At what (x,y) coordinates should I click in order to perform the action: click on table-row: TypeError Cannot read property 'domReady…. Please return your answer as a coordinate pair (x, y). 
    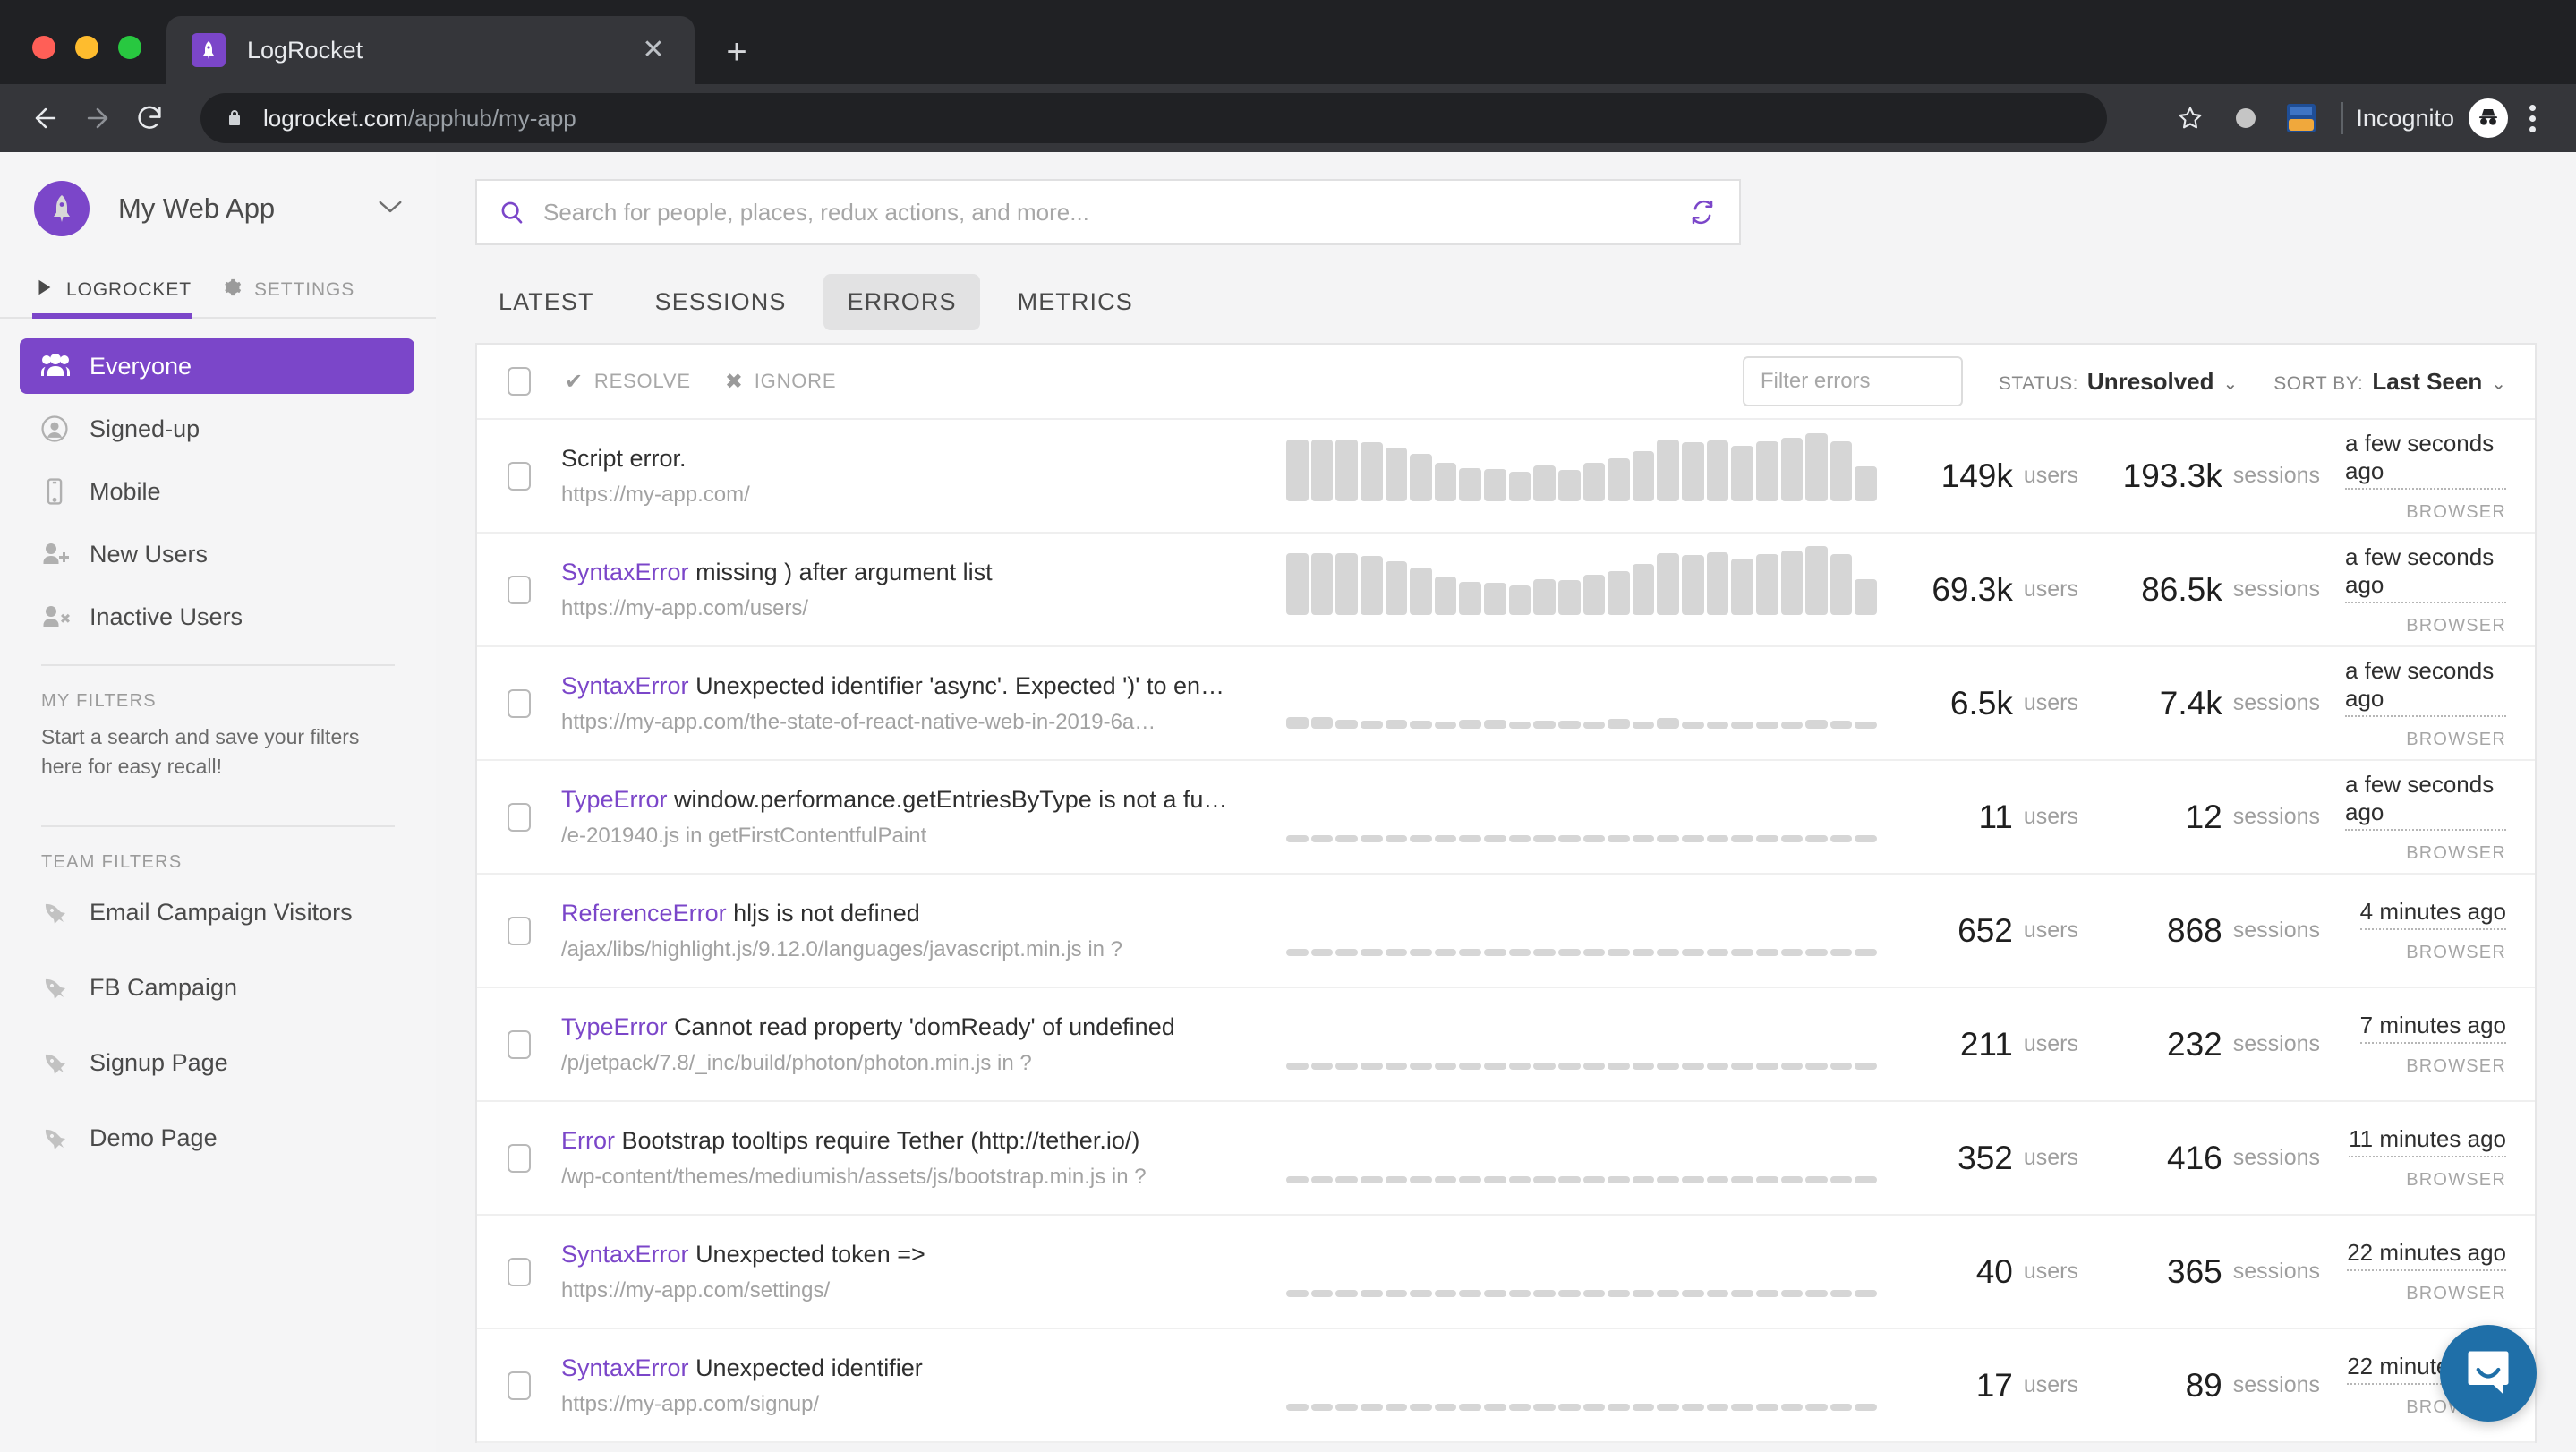
    Looking at the image, I should click on (1506, 1045).